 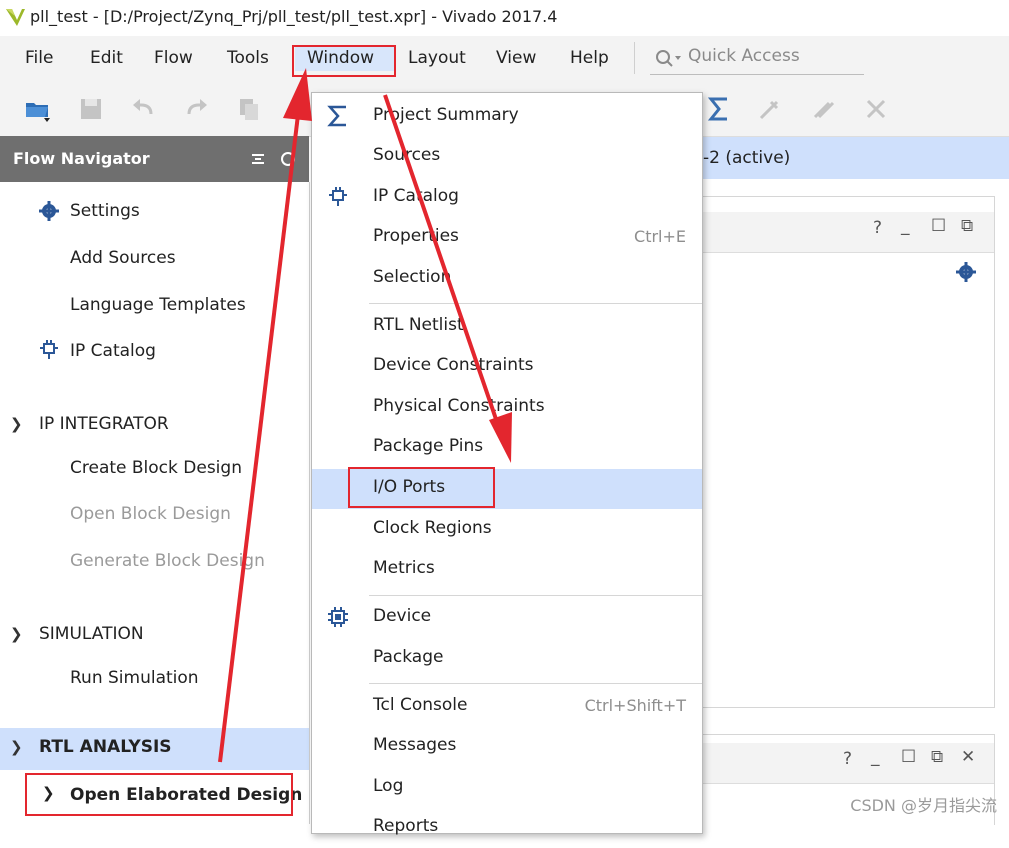 What do you see at coordinates (259, 438) in the screenshot?
I see `arrow-line-up` at bounding box center [259, 438].